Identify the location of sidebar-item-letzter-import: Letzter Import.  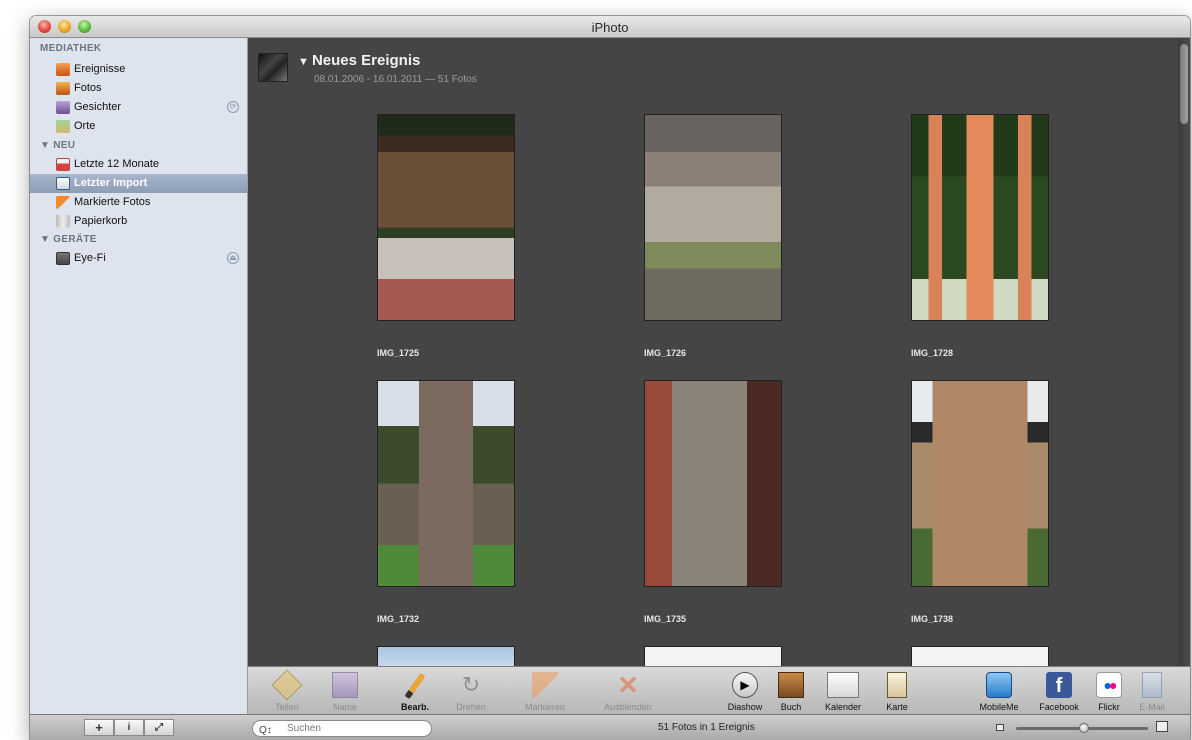
(138, 183).